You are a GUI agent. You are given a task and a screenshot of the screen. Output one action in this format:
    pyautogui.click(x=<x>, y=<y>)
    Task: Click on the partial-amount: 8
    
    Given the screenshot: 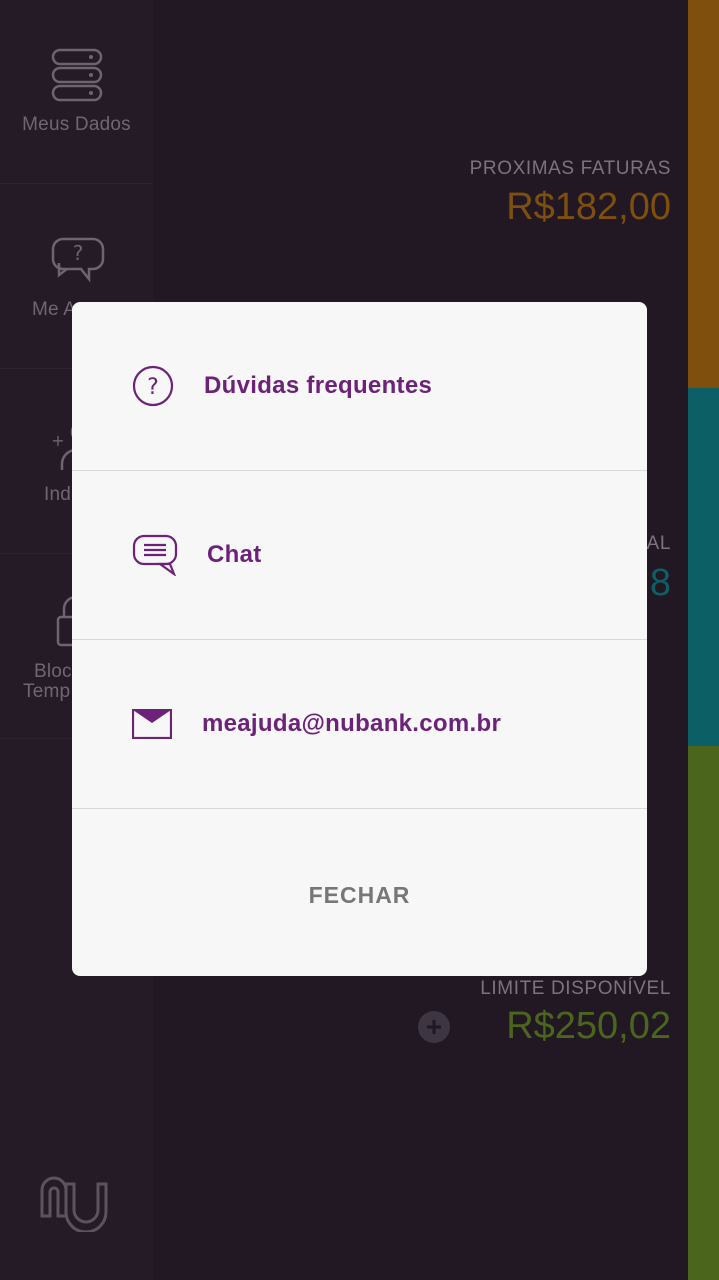 What is the action you would take?
    pyautogui.click(x=660, y=583)
    